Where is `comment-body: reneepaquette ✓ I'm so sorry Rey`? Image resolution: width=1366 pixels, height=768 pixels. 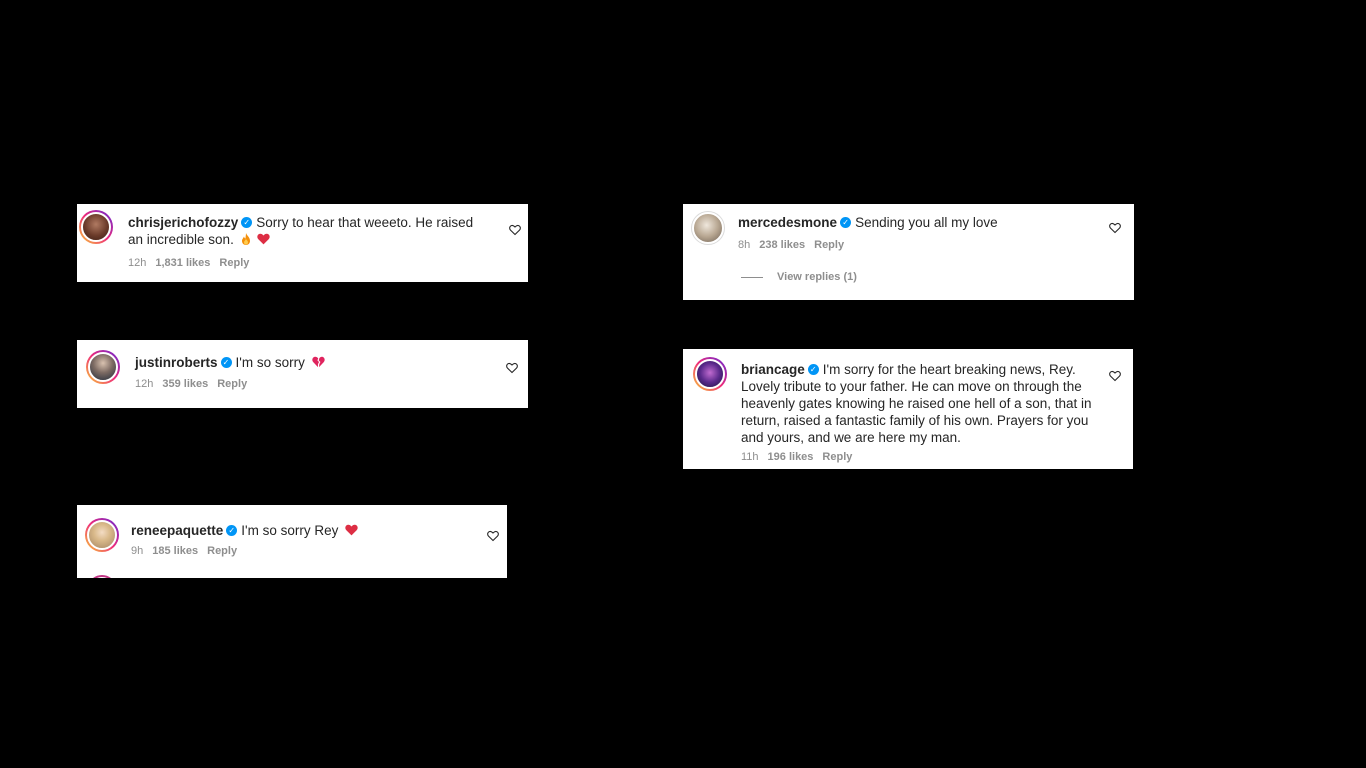 comment-body: reneepaquette ✓ I'm so sorry Rey is located at coordinates (301, 531).